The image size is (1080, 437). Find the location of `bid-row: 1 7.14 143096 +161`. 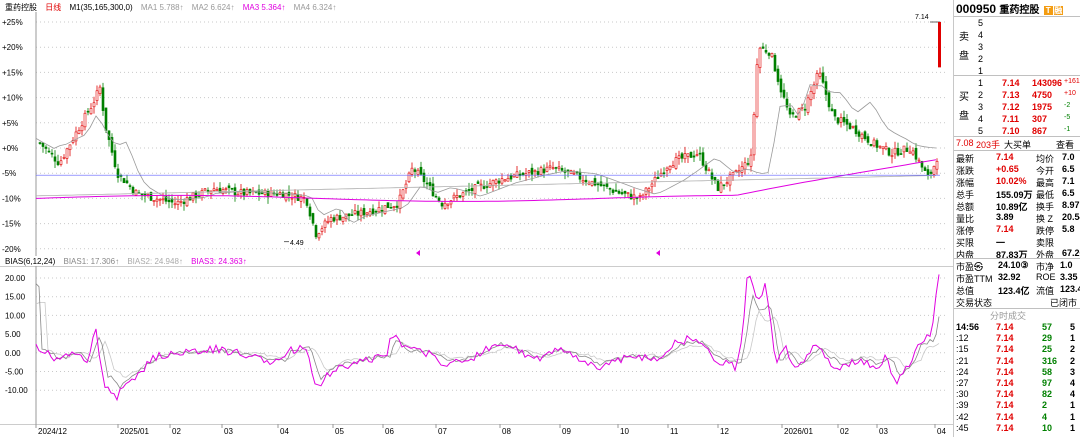

bid-row: 1 7.14 143096 +161 is located at coordinates (1017, 84).